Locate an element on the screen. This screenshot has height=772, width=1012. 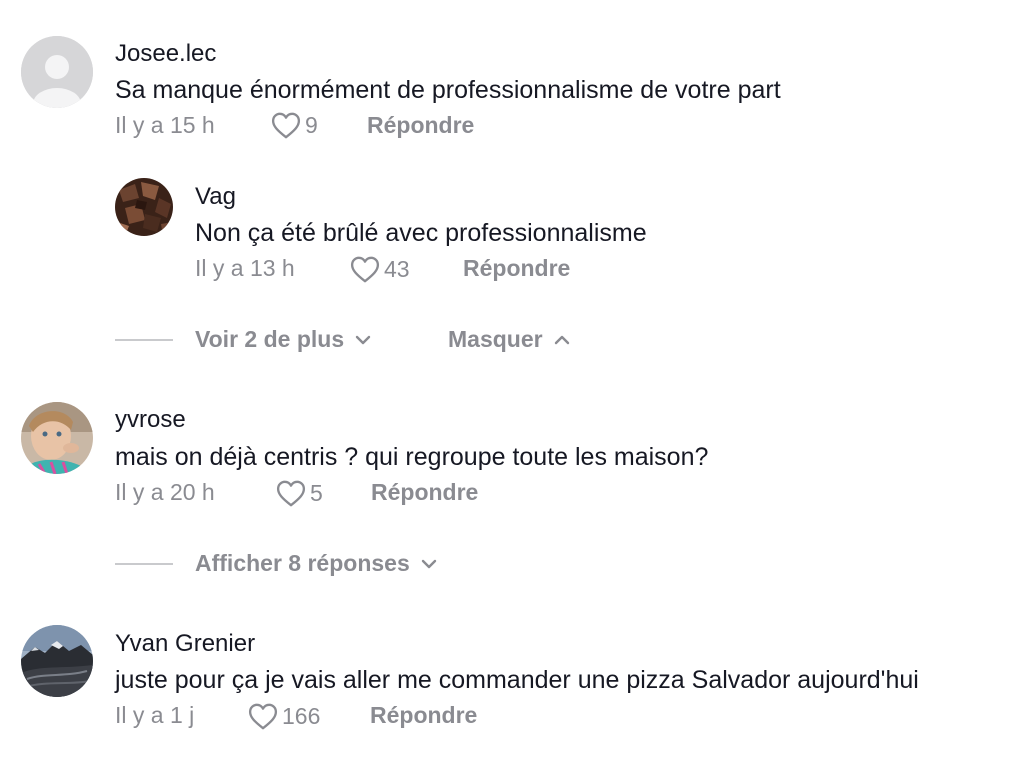
show-replies-button: Afficher 8 réponses is located at coordinates (316, 563).